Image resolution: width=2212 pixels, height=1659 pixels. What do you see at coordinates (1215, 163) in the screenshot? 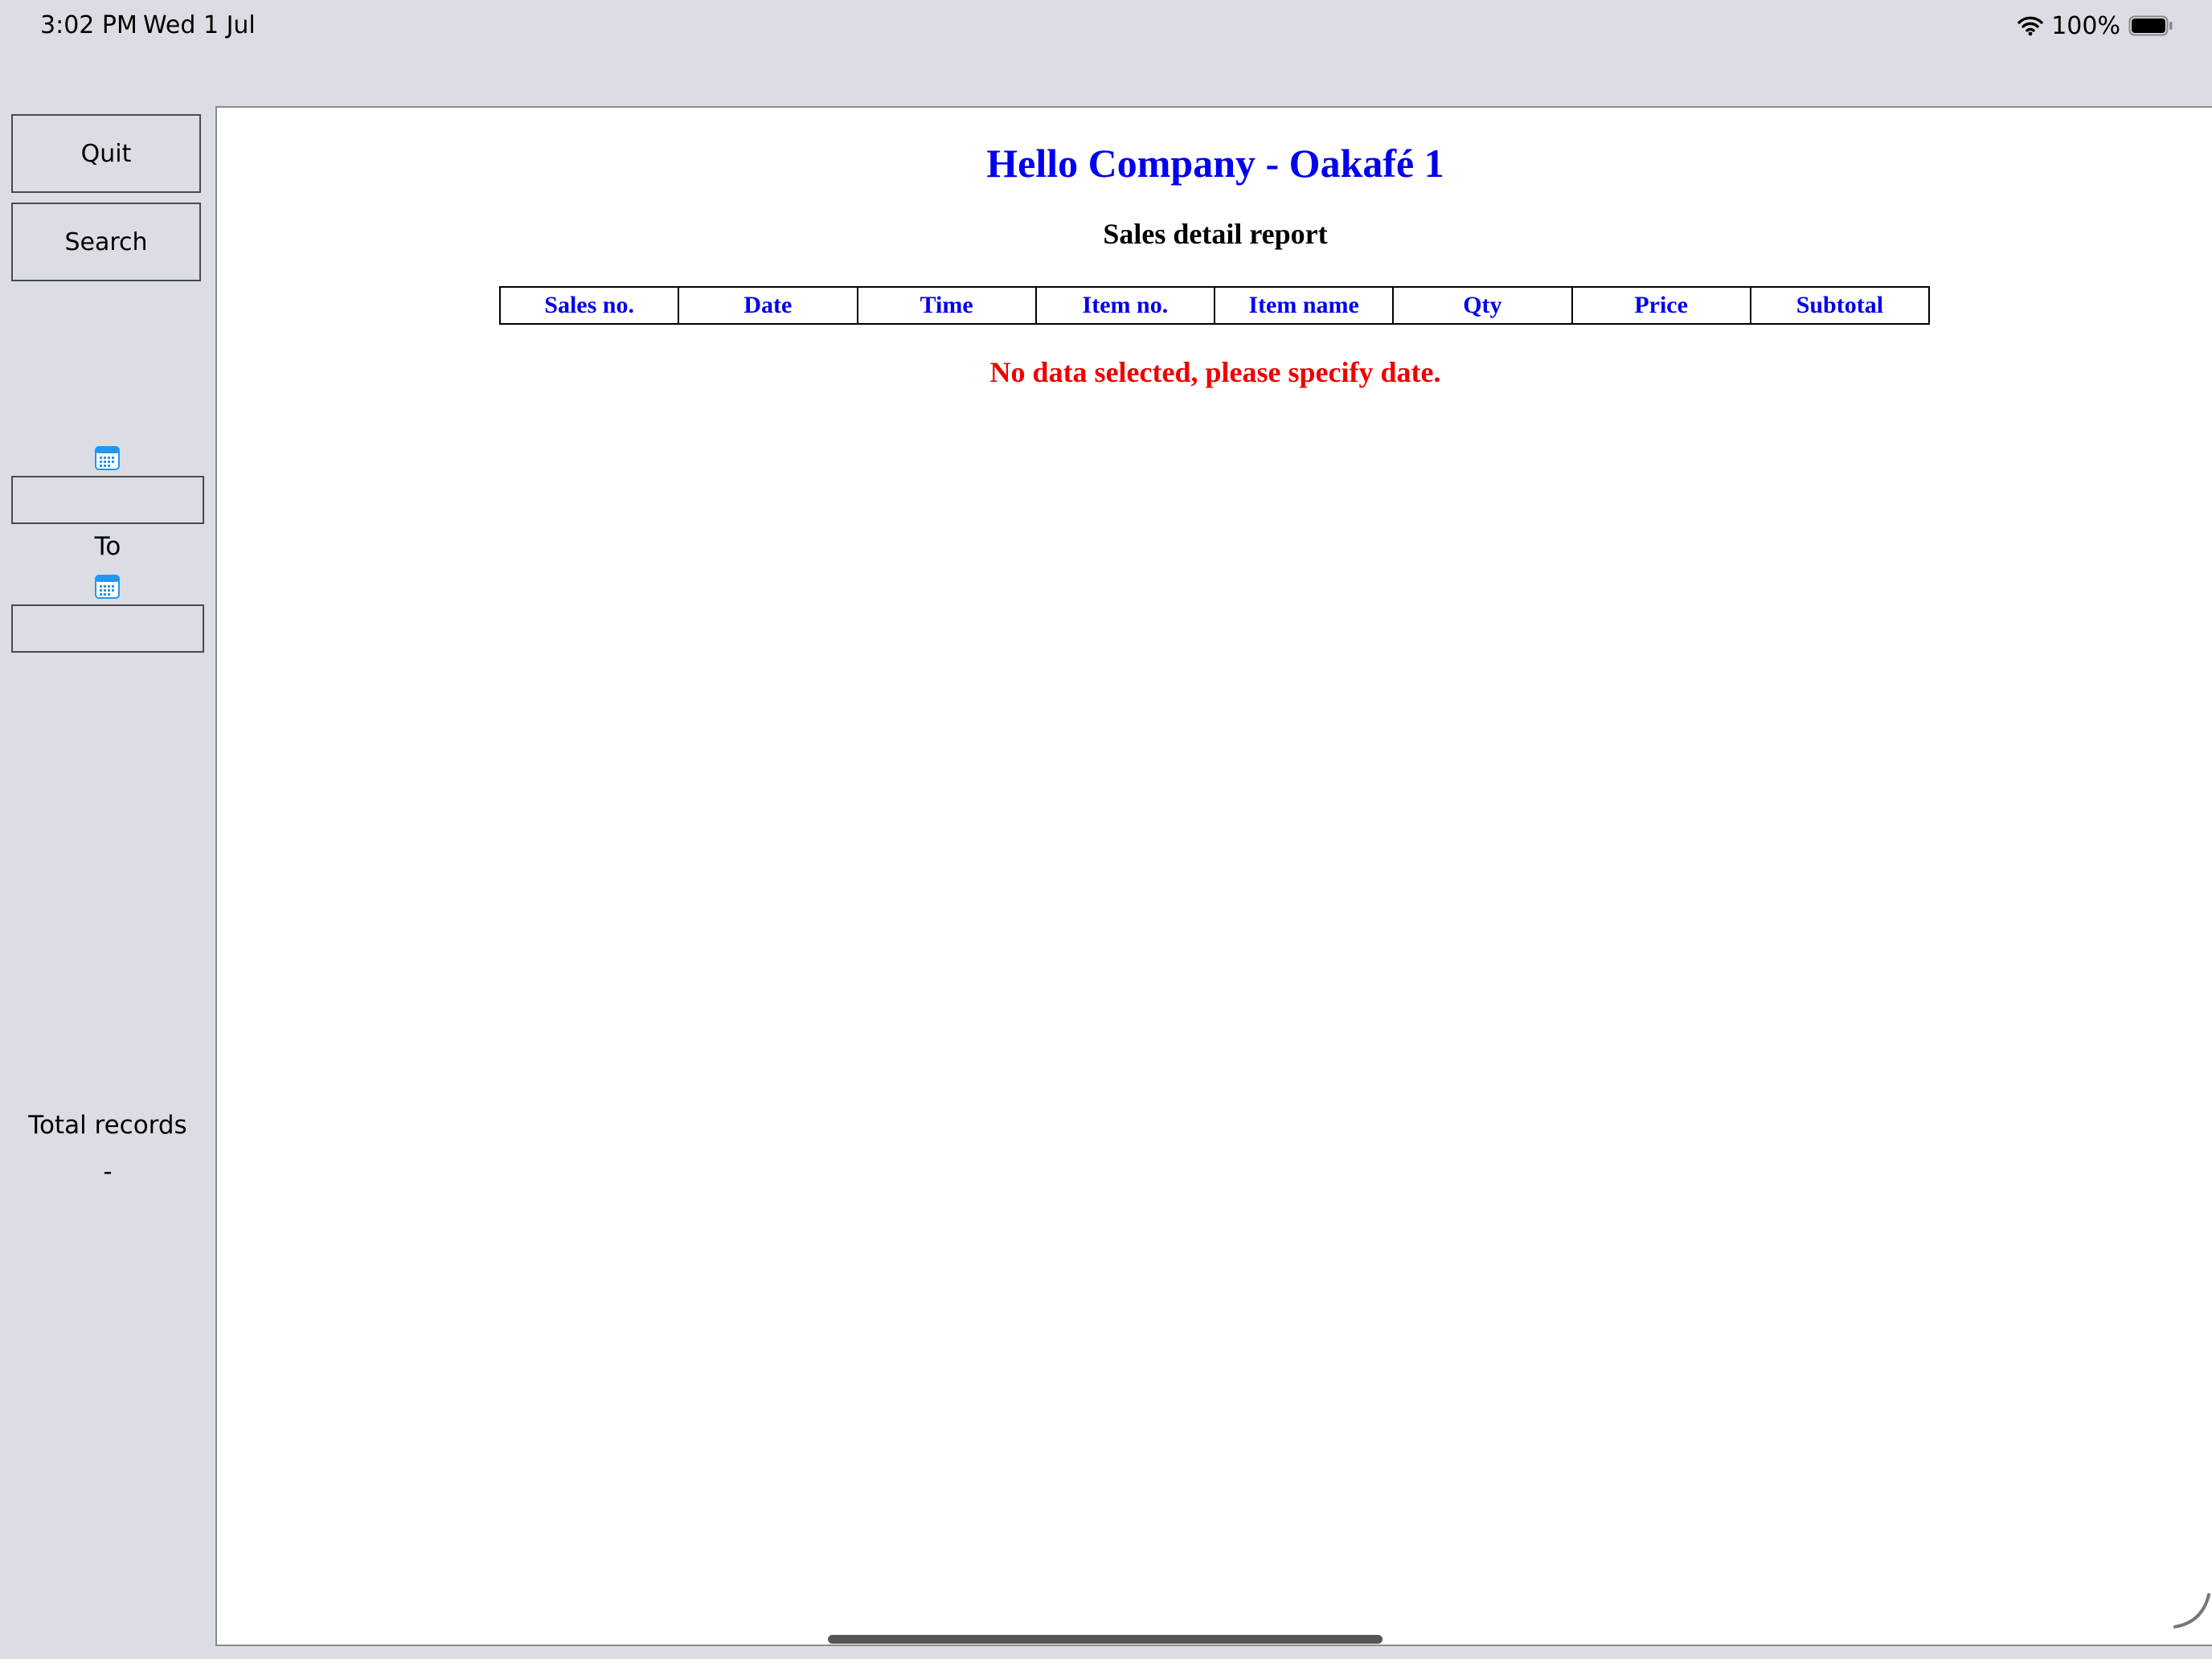
I see `company-title: Hello Company - Oakafé 1` at bounding box center [1215, 163].